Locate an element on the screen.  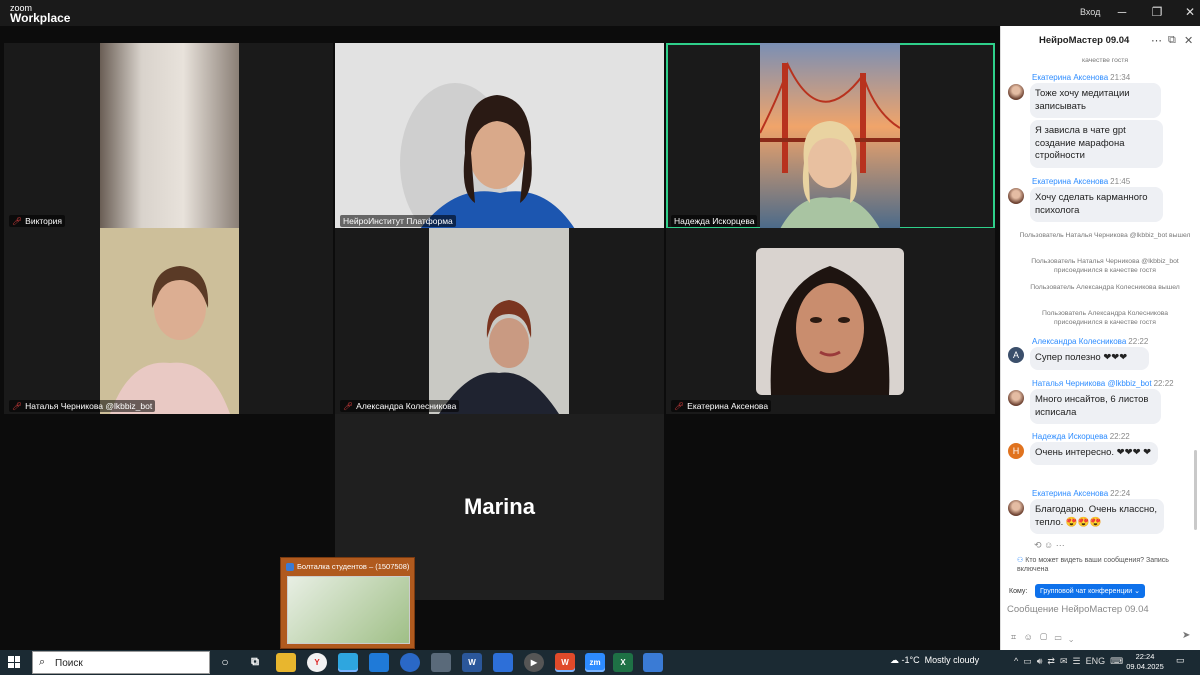
media-player-icon: ▶ is located at coordinates (534, 662).